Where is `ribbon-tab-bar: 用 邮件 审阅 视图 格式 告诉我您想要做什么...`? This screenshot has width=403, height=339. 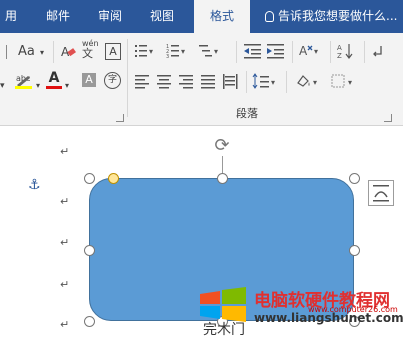
ribbon-tab-bar: 用 邮件 审阅 视图 格式 告诉我您想要做什么... is located at coordinates (201, 16).